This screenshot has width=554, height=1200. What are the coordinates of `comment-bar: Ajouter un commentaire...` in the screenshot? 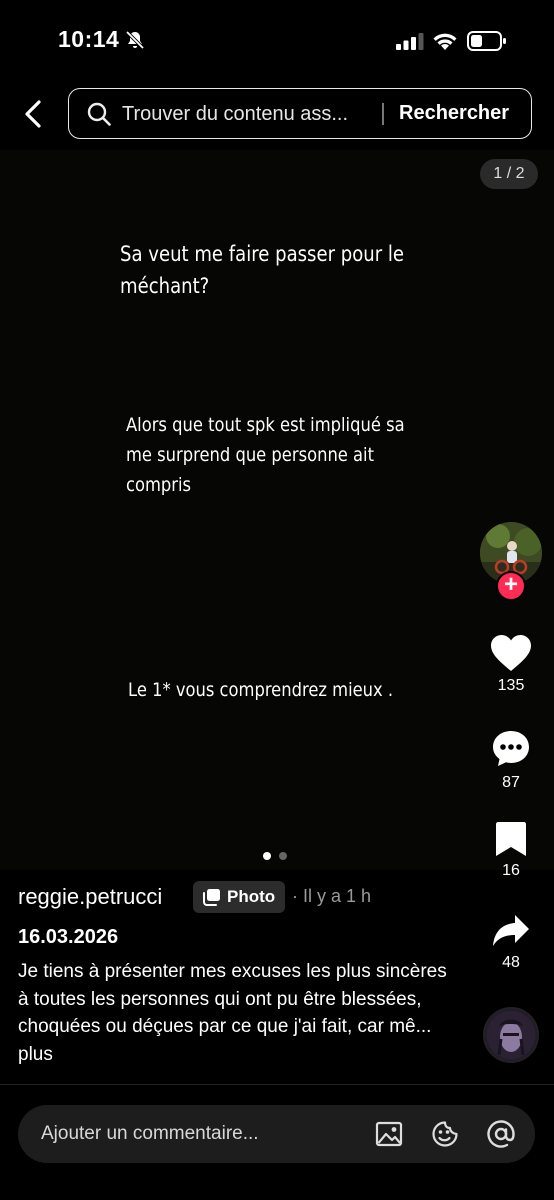 It's located at (276, 1134).